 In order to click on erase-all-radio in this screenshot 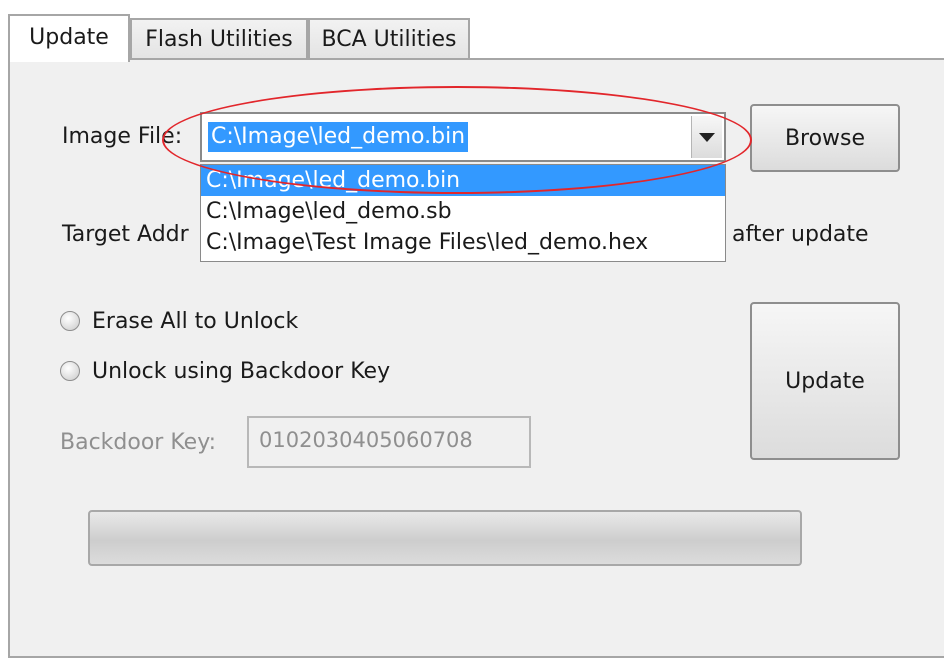, I will do `click(70, 321)`.